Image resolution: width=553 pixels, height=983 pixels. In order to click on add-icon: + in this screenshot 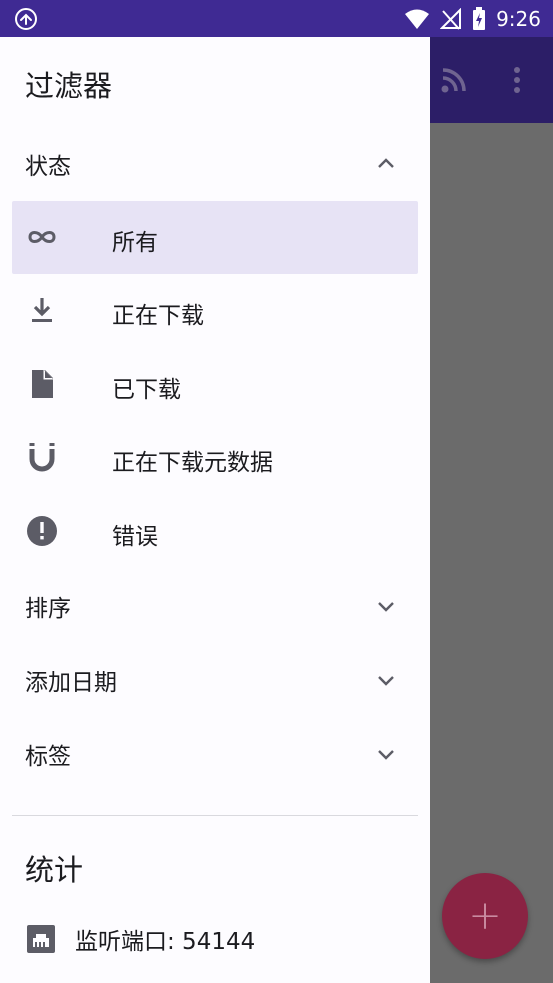, I will do `click(485, 916)`.